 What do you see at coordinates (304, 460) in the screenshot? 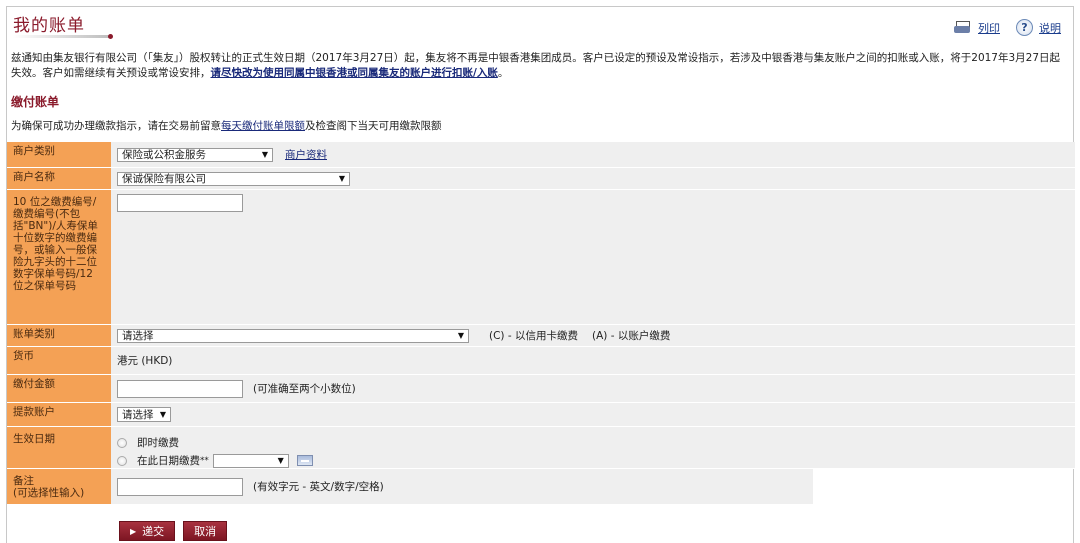
I see `calendar-icon` at bounding box center [304, 460].